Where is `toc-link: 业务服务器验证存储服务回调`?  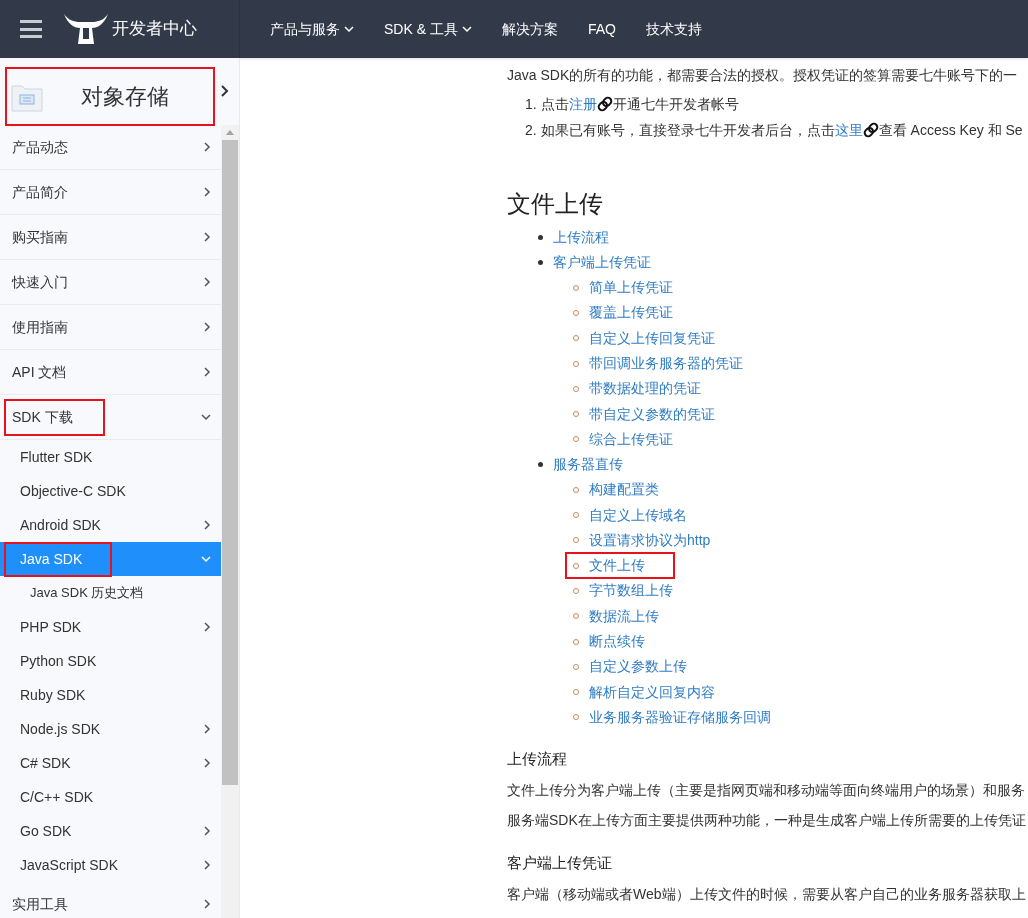 toc-link: 业务服务器验证存储服务回调 is located at coordinates (680, 717).